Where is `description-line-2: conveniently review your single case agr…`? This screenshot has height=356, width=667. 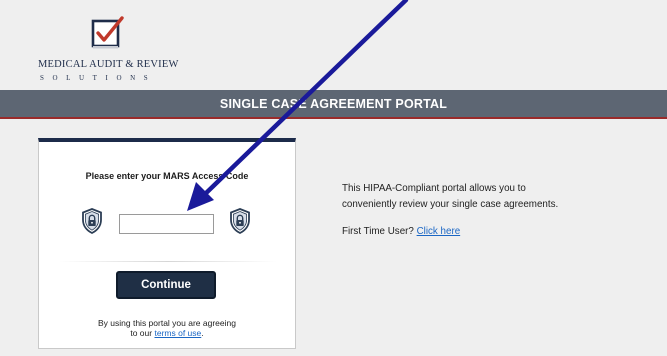 description-line-2: conveniently review your single case agr… is located at coordinates (450, 204).